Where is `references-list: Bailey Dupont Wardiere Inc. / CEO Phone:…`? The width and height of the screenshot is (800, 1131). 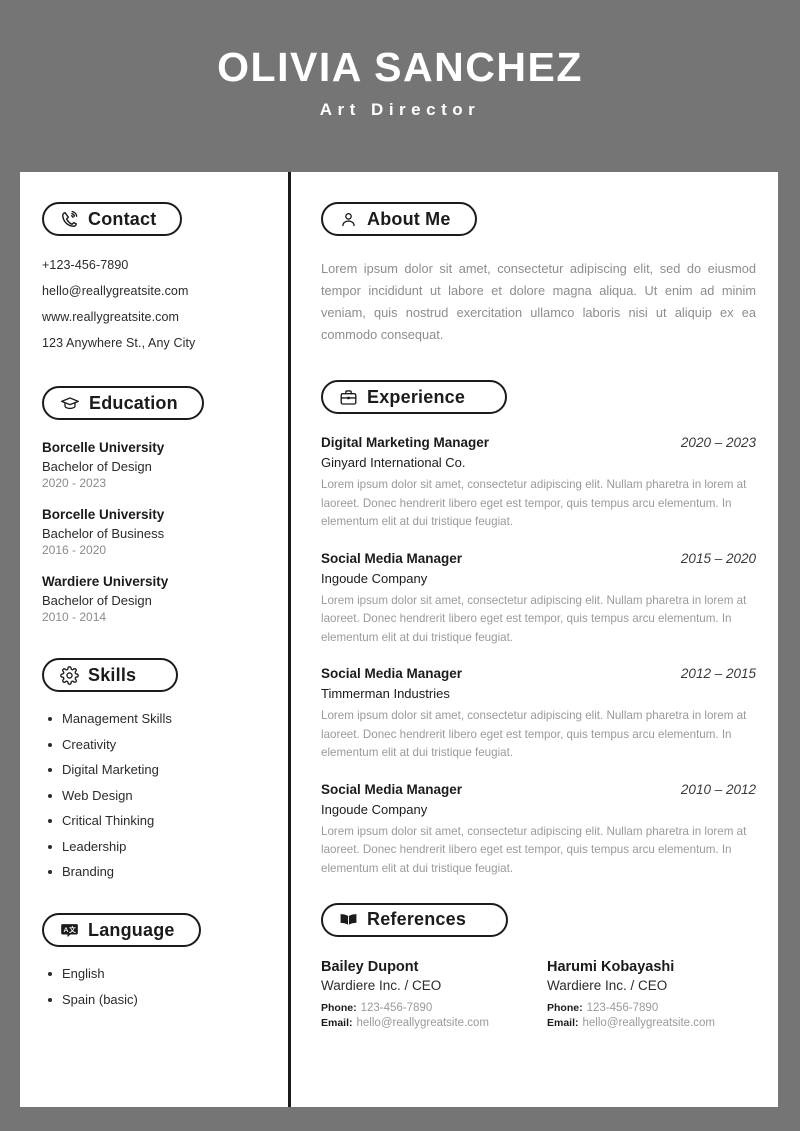 references-list: Bailey Dupont Wardiere Inc. / CEO Phone:… is located at coordinates (538, 995).